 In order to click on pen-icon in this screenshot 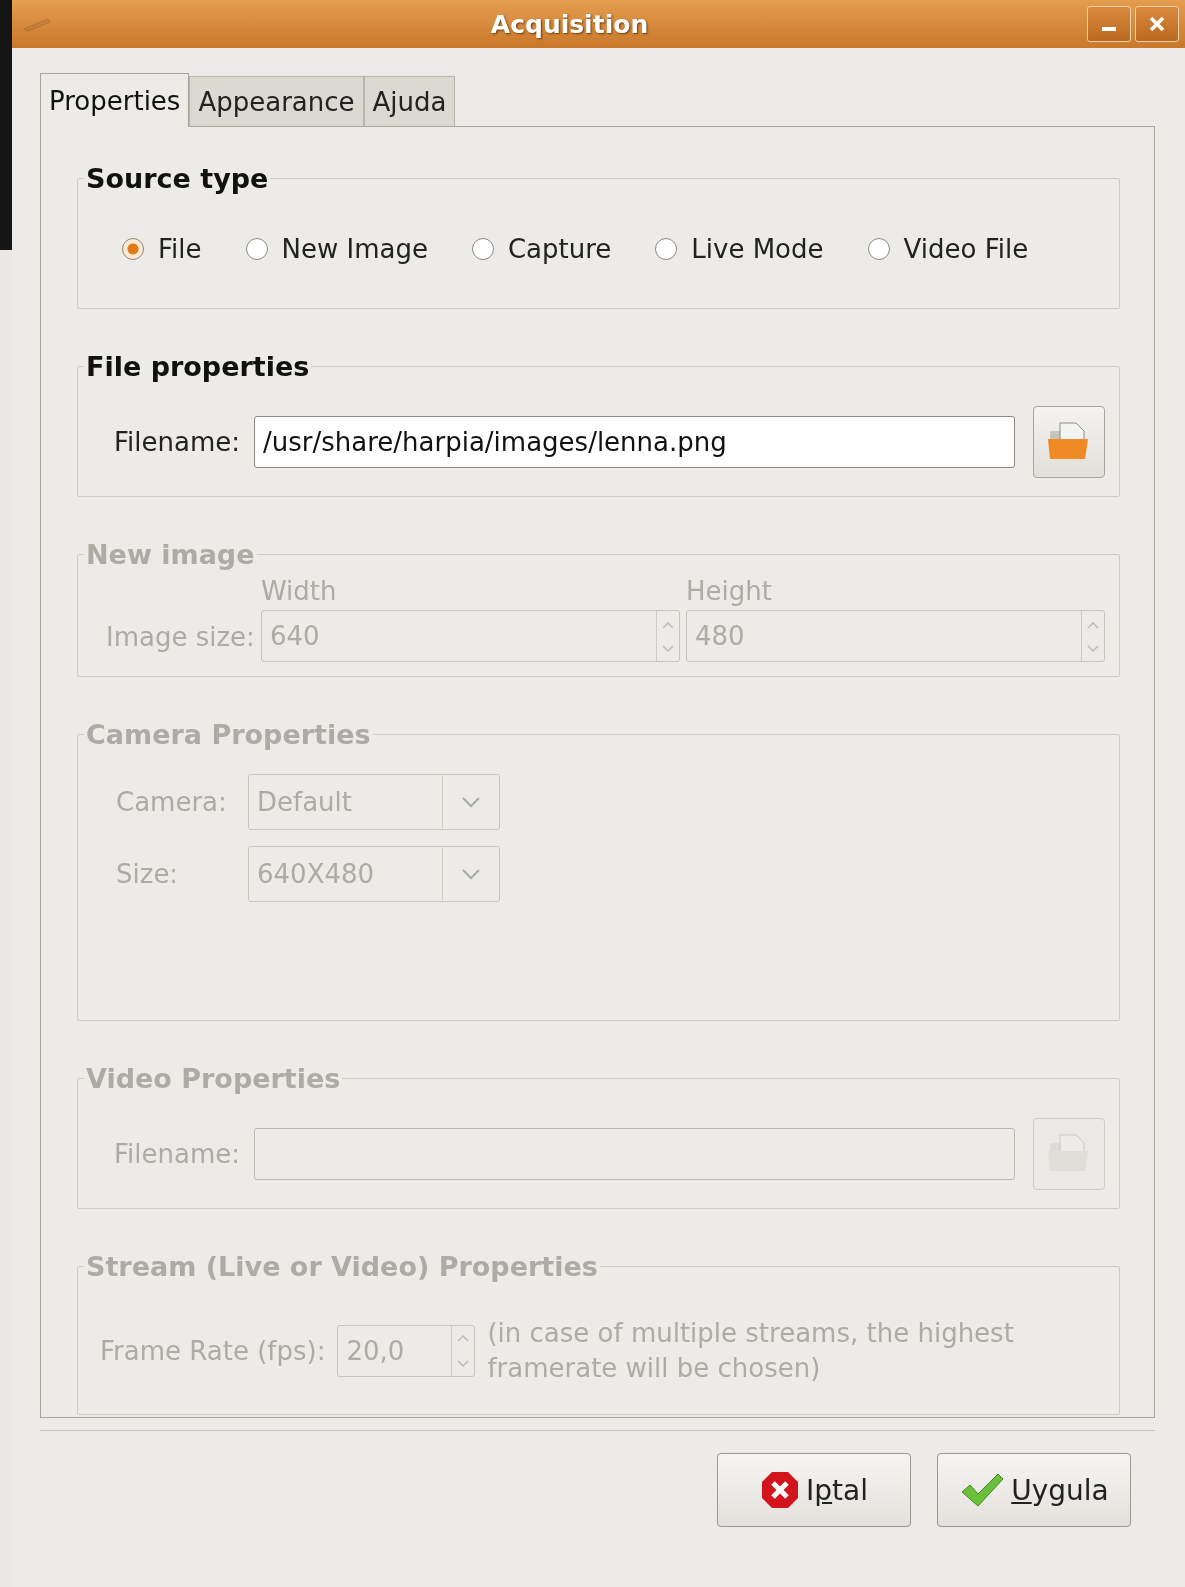, I will do `click(37, 24)`.